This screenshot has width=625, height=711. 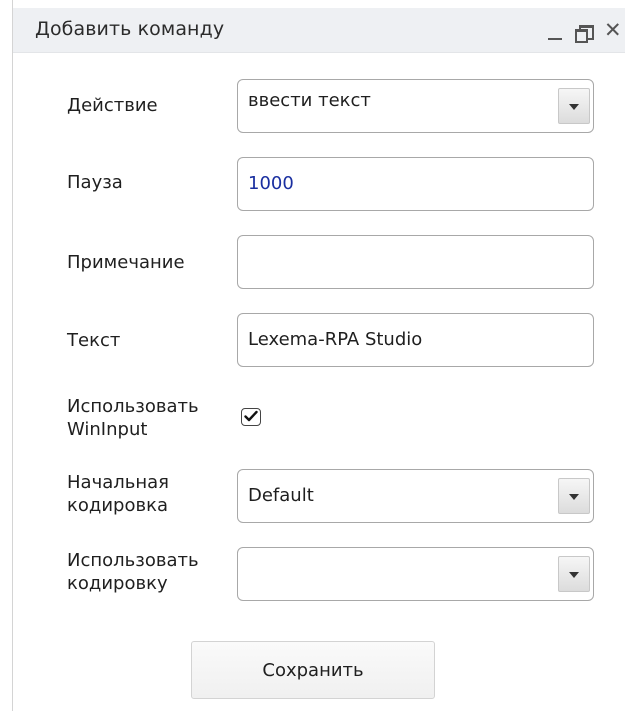 I want to click on action-select-value: ввести текст, so click(x=309, y=100).